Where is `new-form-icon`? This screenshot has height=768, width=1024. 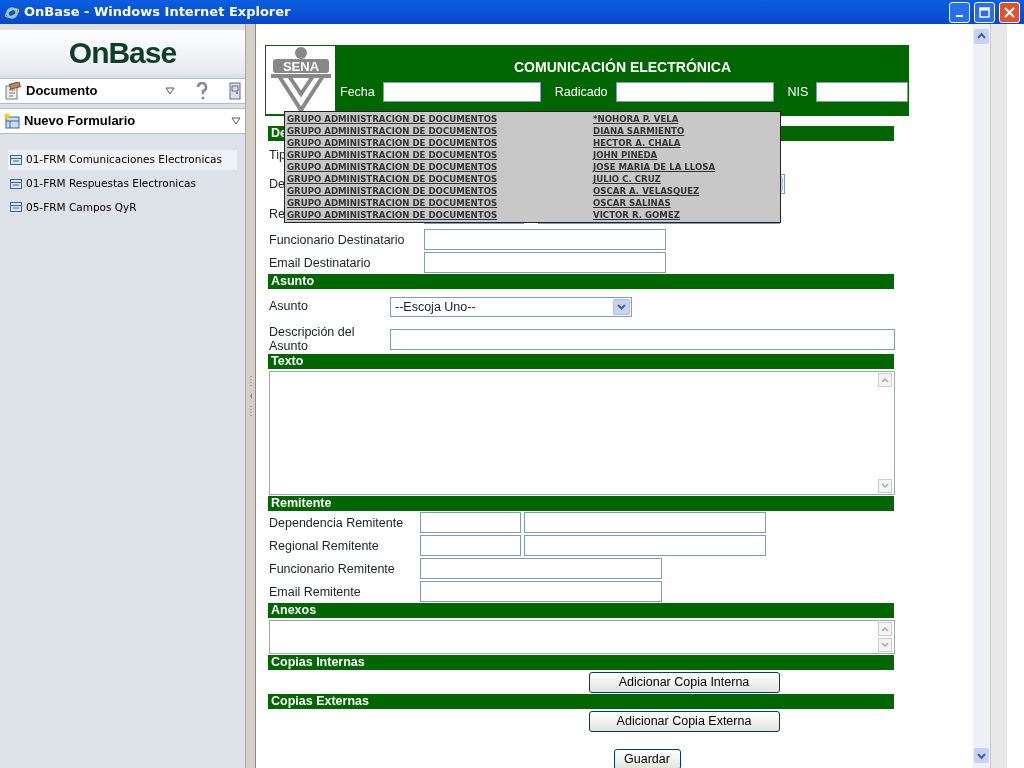
new-form-icon is located at coordinates (12, 121).